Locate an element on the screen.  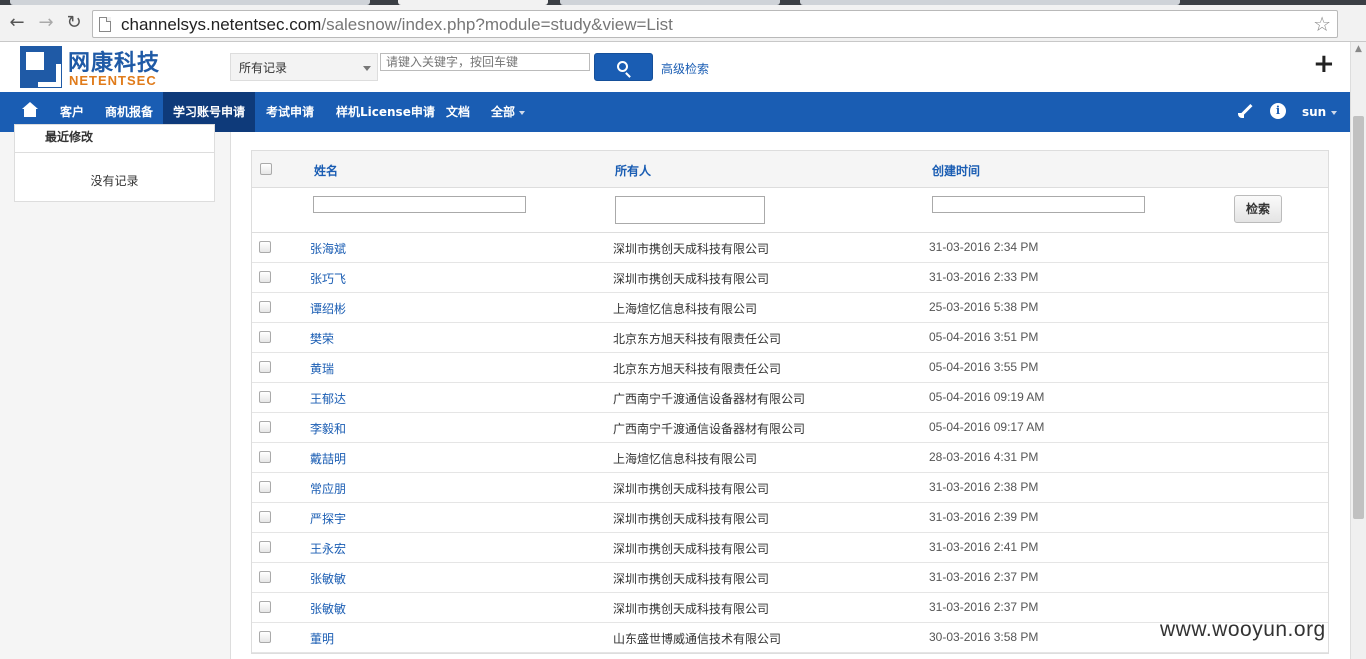
row-created-time: 31-03-2016 2:41 PM is located at coordinates (984, 547).